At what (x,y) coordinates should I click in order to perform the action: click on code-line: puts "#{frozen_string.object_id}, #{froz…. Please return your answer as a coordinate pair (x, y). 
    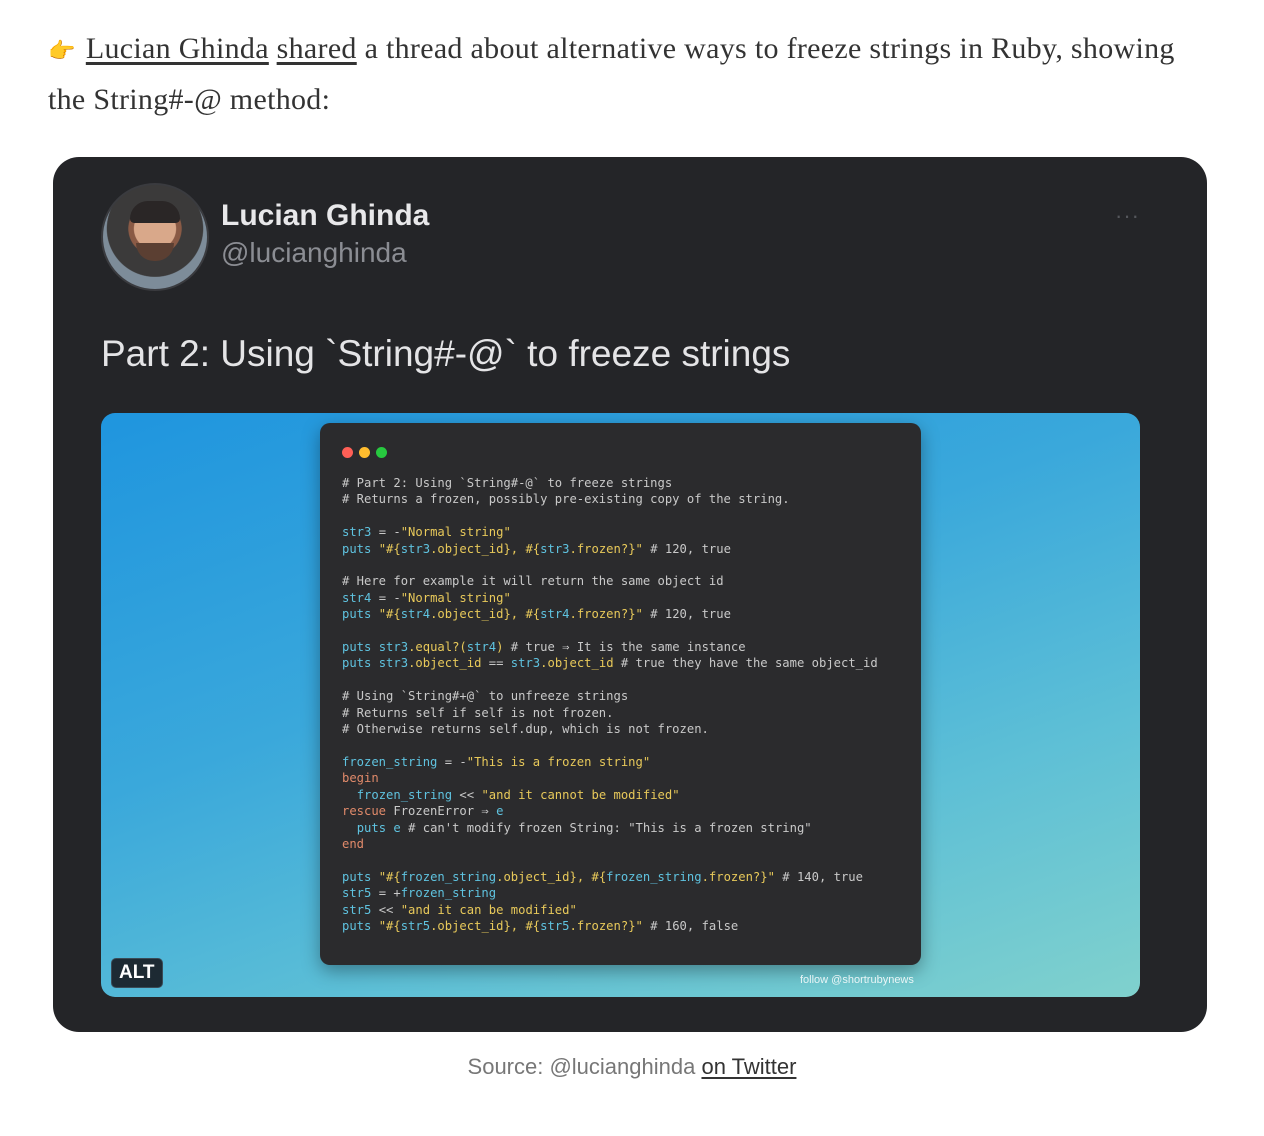
    Looking at the image, I should click on (602, 876).